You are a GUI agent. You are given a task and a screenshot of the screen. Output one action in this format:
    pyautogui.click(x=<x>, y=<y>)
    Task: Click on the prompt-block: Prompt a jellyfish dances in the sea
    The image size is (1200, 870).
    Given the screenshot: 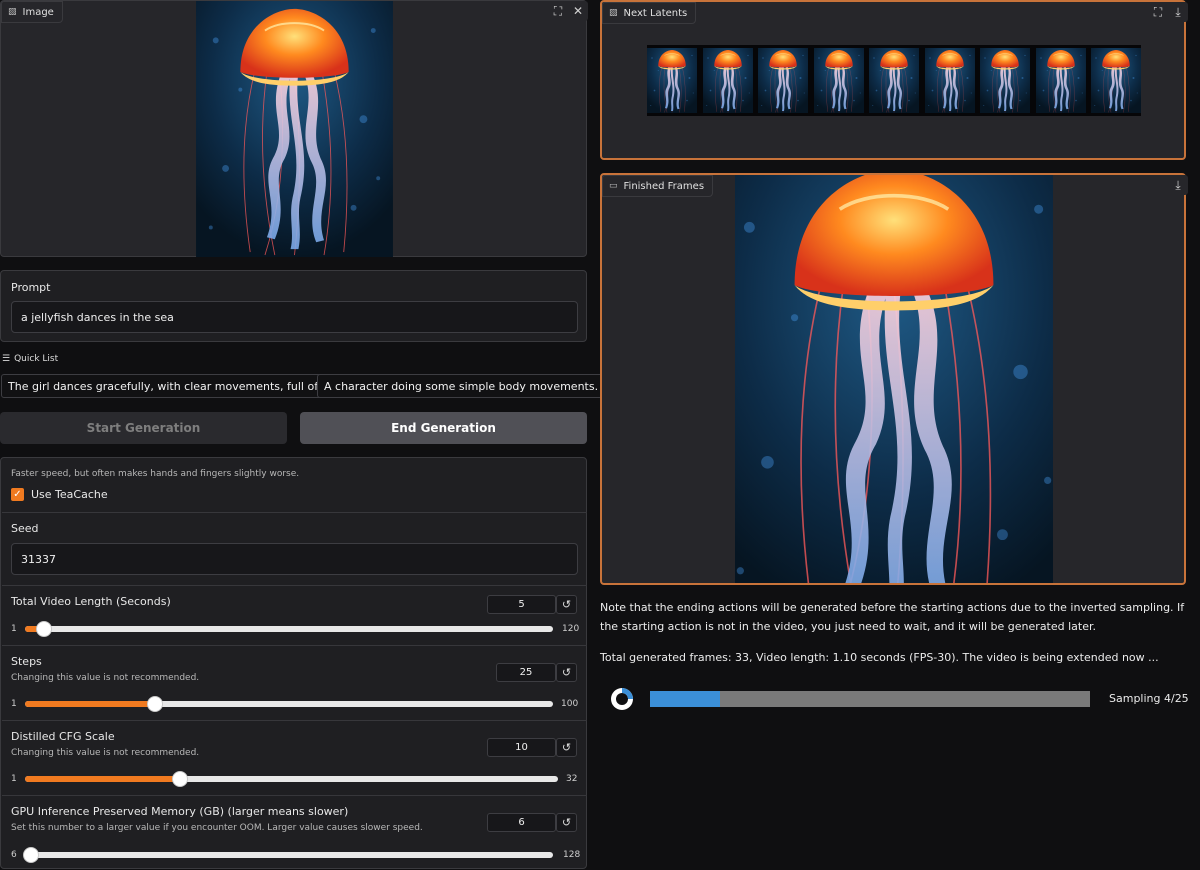 What is the action you would take?
    pyautogui.click(x=293, y=306)
    